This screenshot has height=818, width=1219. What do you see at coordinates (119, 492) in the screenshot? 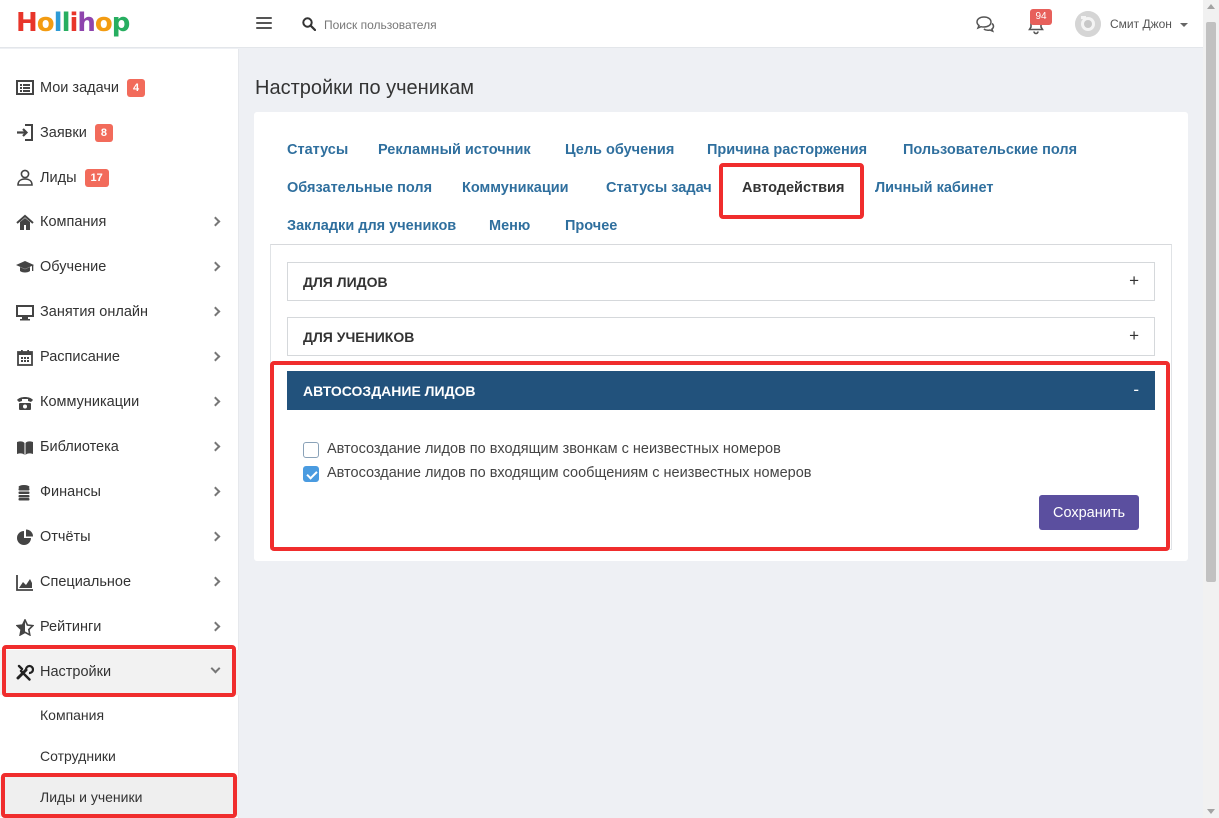
I see `sidebar-item-finance: Финансы` at bounding box center [119, 492].